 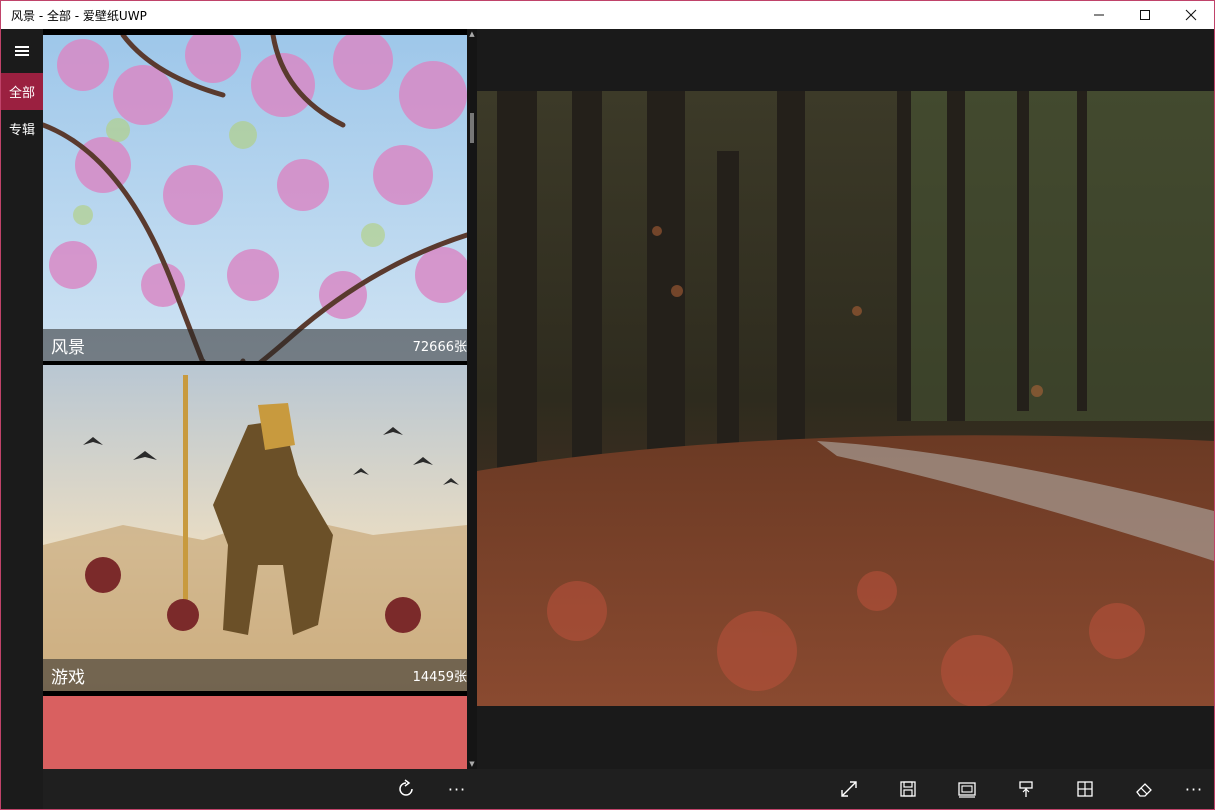 I want to click on category-caption: 游戏 14459张, so click(x=255, y=675).